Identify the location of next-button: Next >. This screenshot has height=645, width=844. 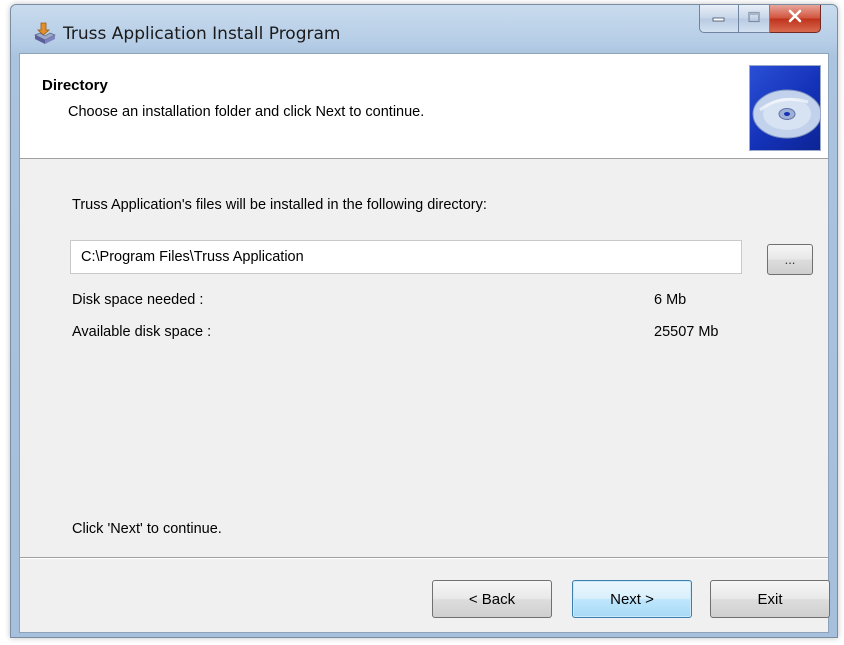
(632, 599).